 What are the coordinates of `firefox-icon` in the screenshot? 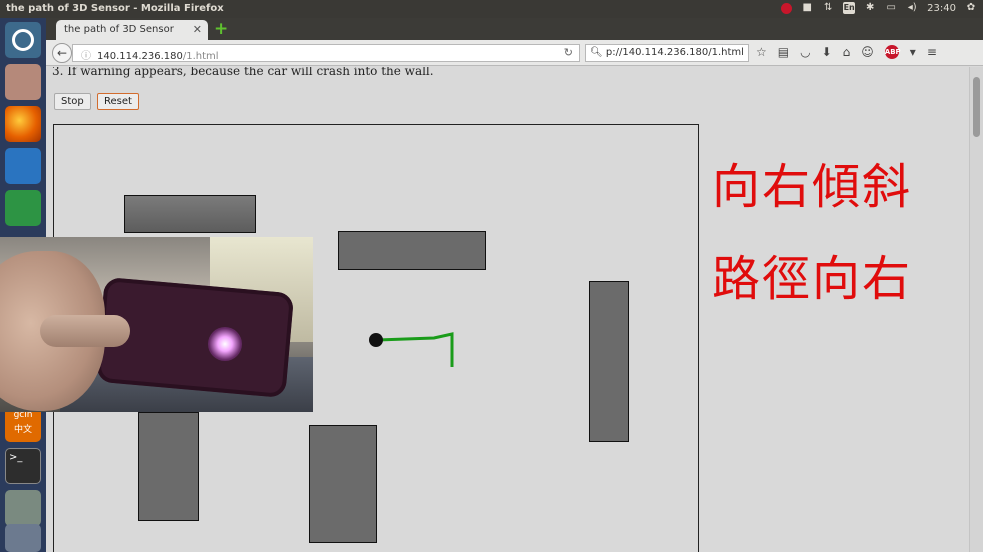 It's located at (23, 124).